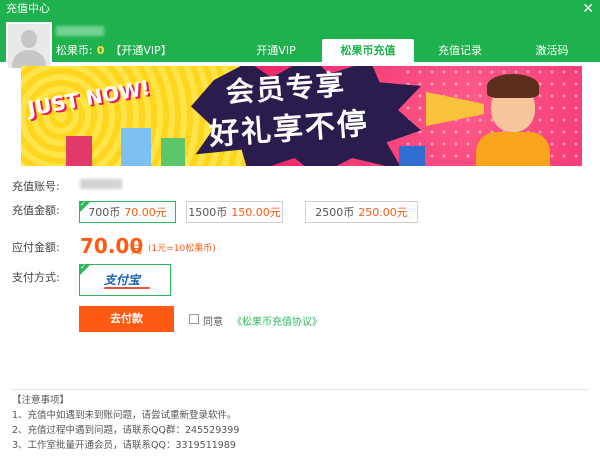 The height and width of the screenshot is (458, 600). I want to click on amount-option-2500: 2500币 250.00元, so click(361, 212).